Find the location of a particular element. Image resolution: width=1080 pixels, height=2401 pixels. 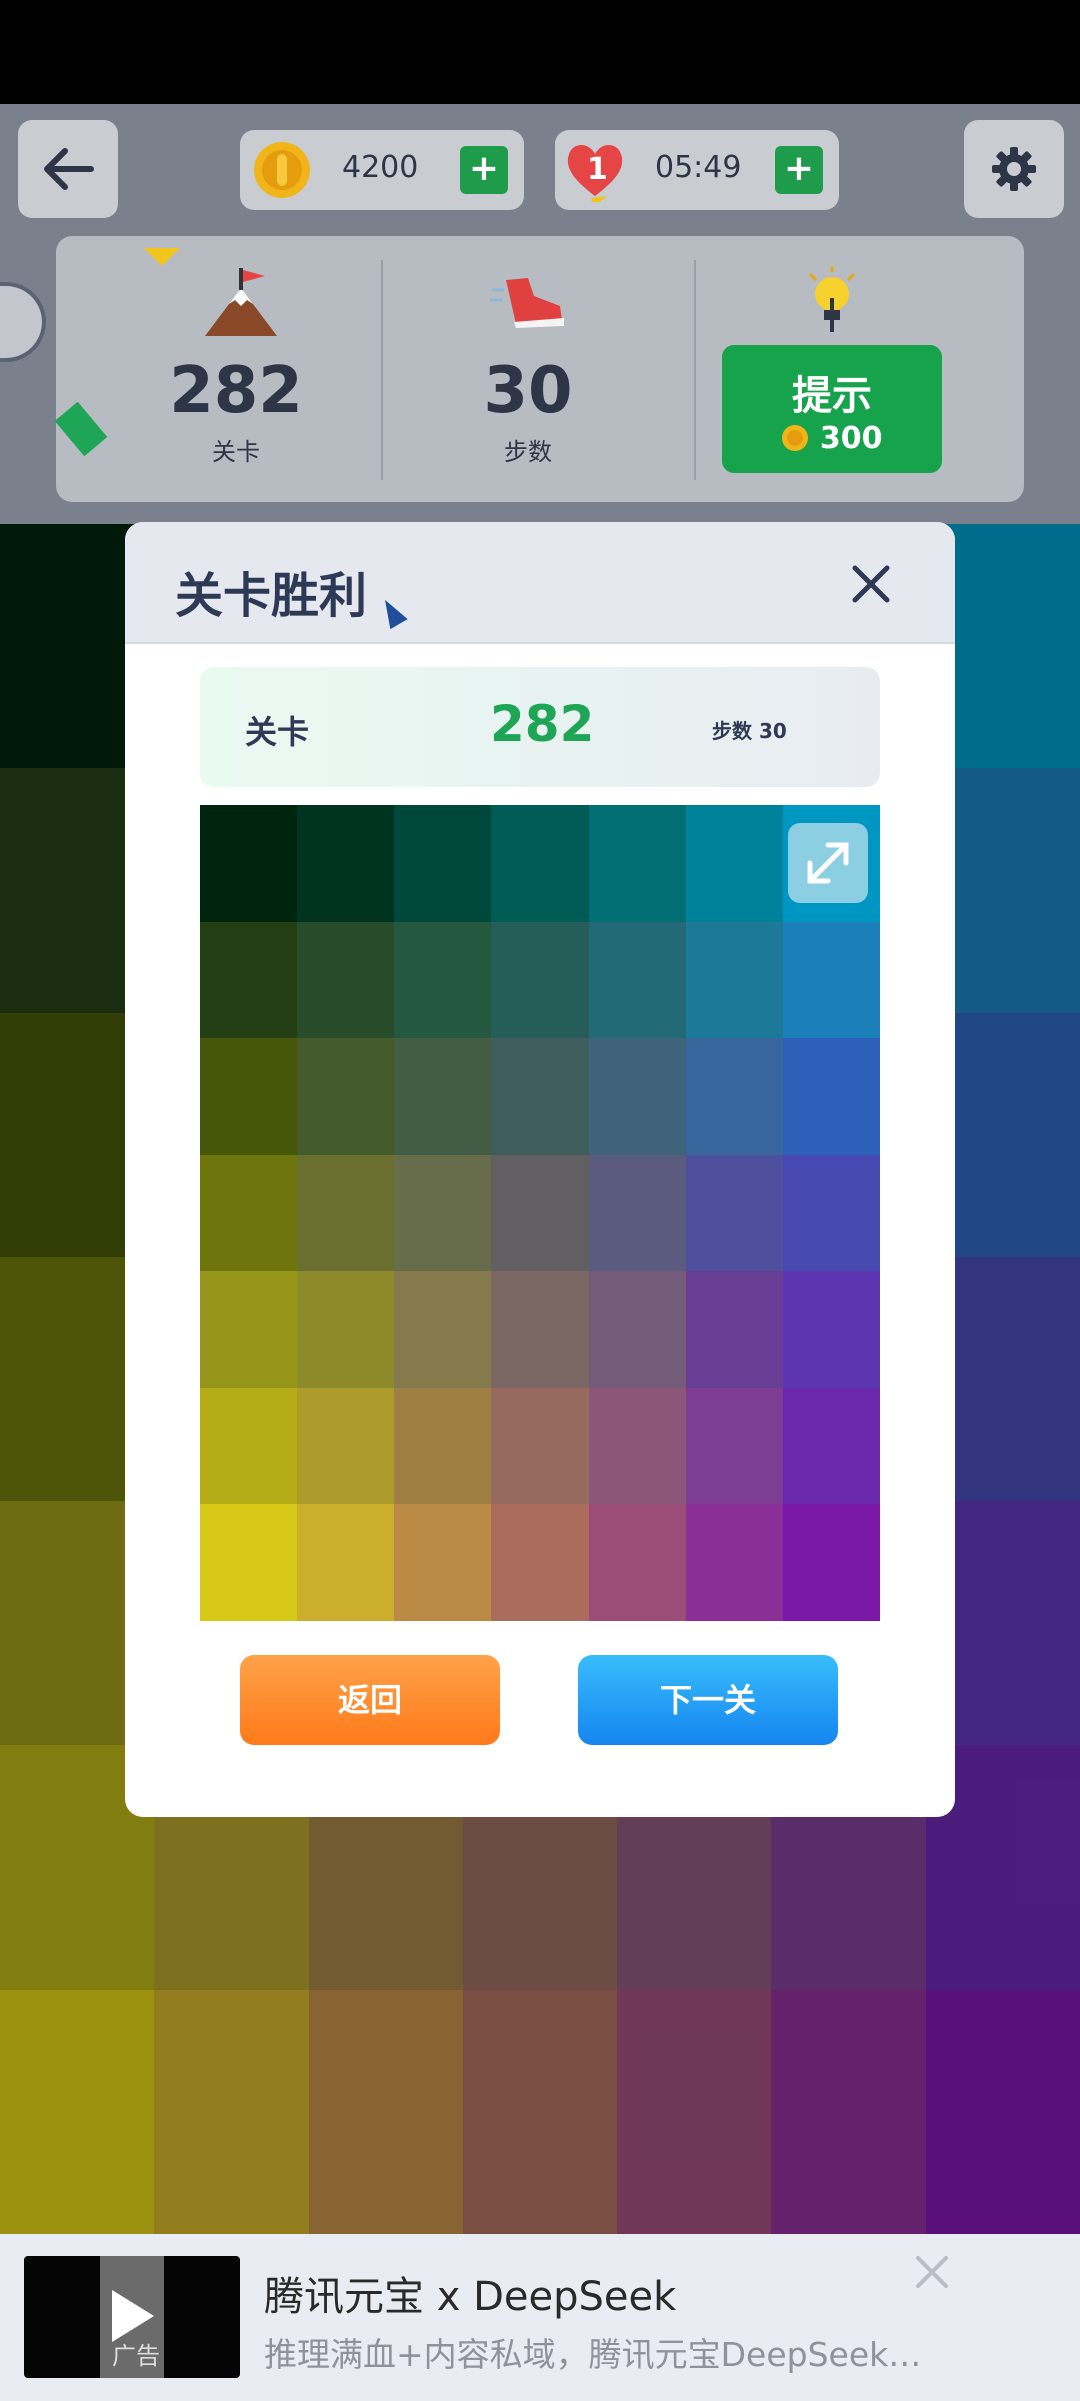

stats-divider is located at coordinates (695, 370).